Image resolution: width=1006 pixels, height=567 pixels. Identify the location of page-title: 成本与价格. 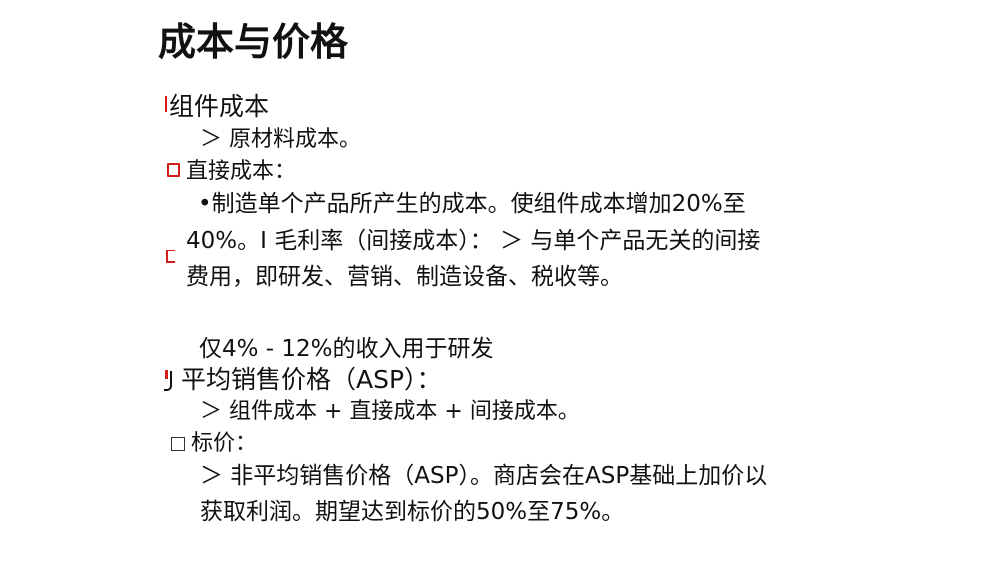
(253, 42).